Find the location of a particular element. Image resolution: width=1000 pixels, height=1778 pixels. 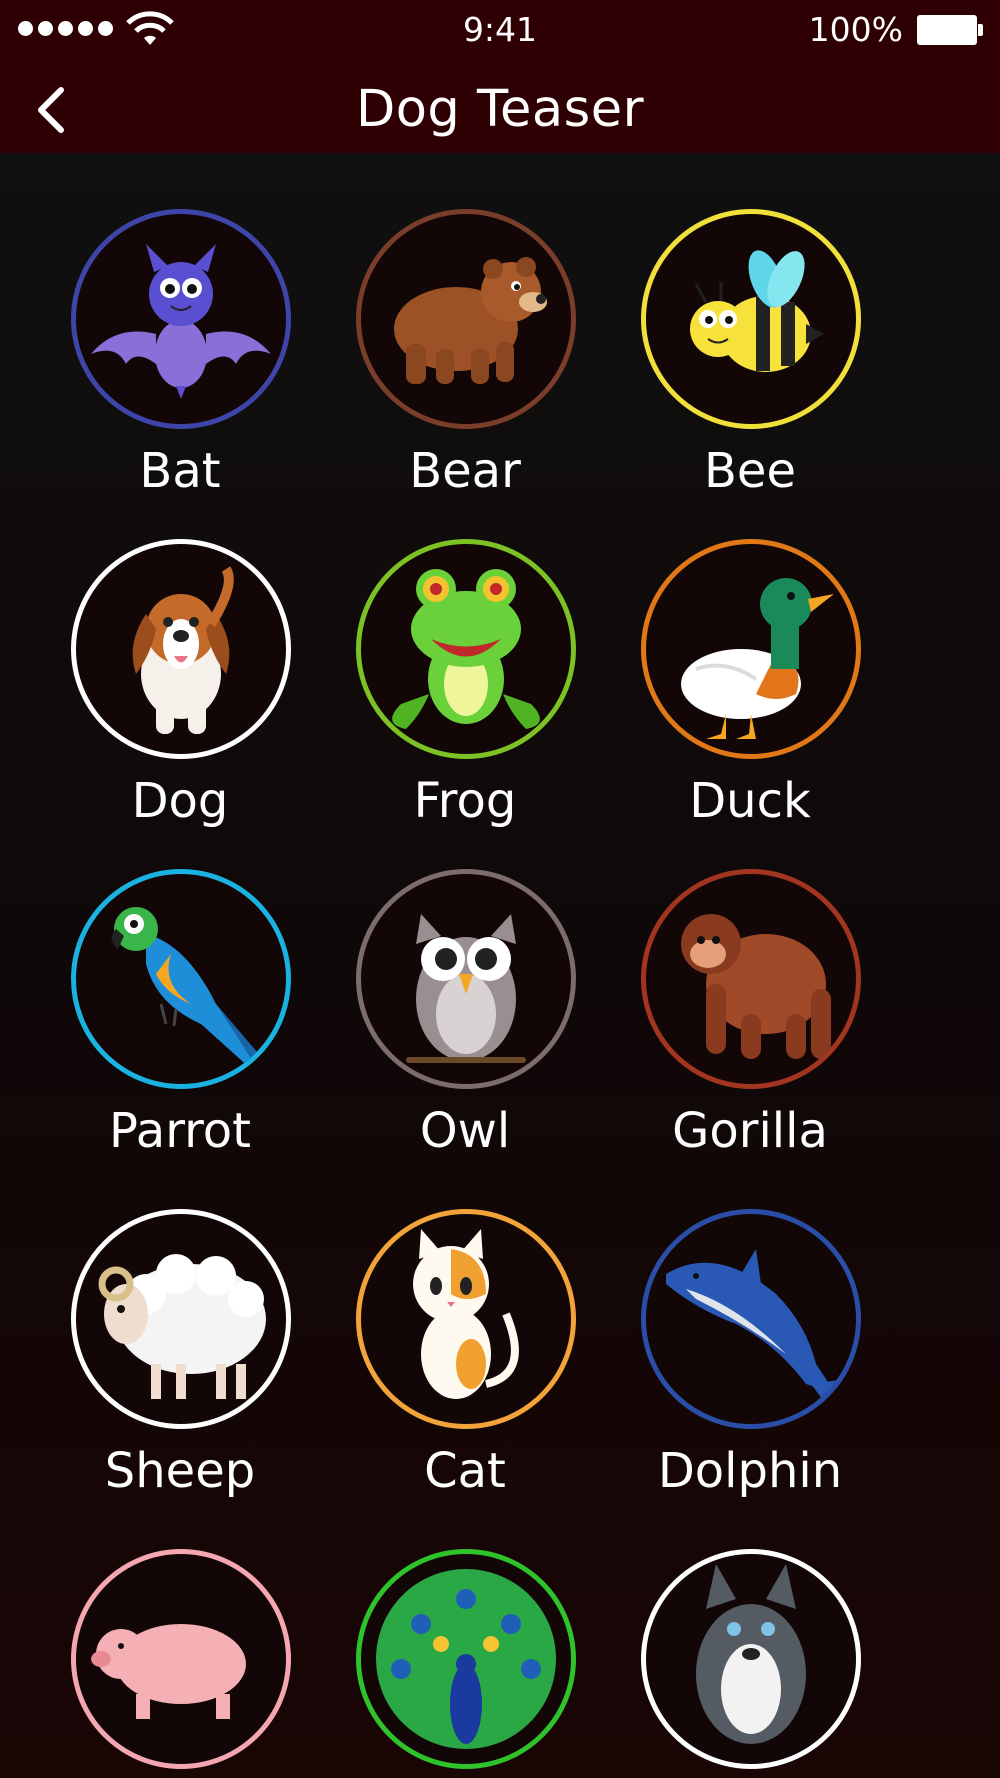

dog-icon is located at coordinates (183, 650).